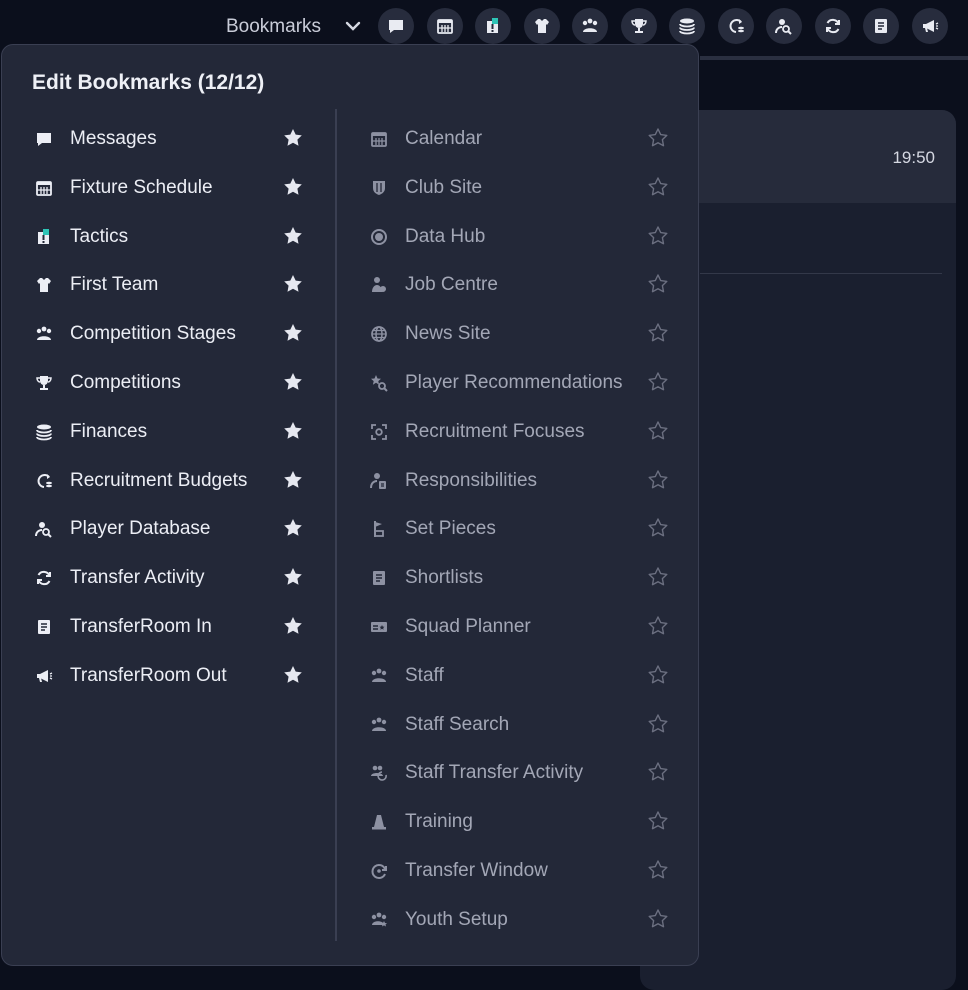  I want to click on available-item-transfer-window: Transfer Window, so click(520, 871).